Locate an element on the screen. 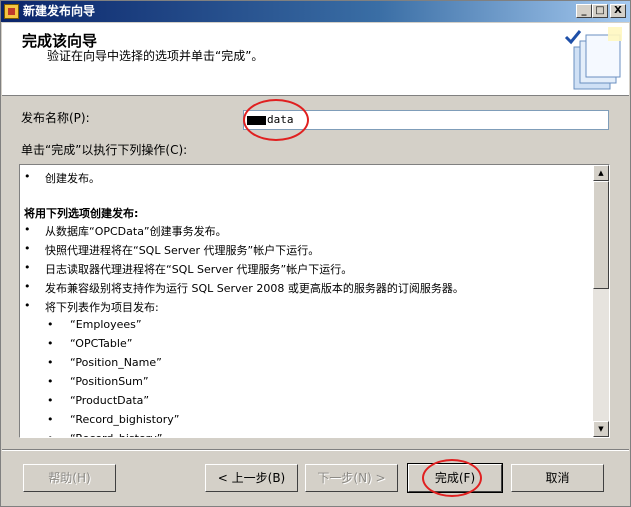 The width and height of the screenshot is (631, 507). footer-separator is located at coordinates (315, 450).